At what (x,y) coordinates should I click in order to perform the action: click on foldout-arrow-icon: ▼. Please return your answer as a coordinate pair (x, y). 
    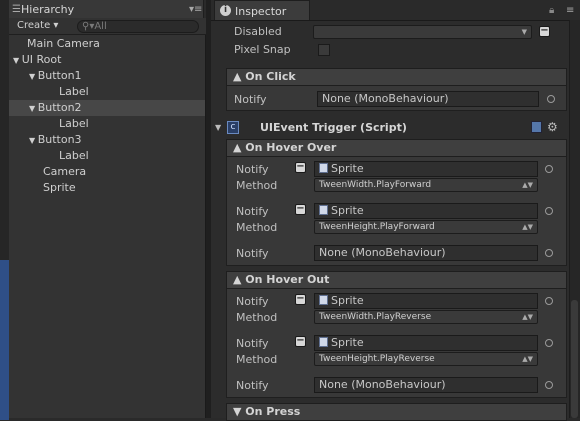
    Looking at the image, I should click on (218, 127).